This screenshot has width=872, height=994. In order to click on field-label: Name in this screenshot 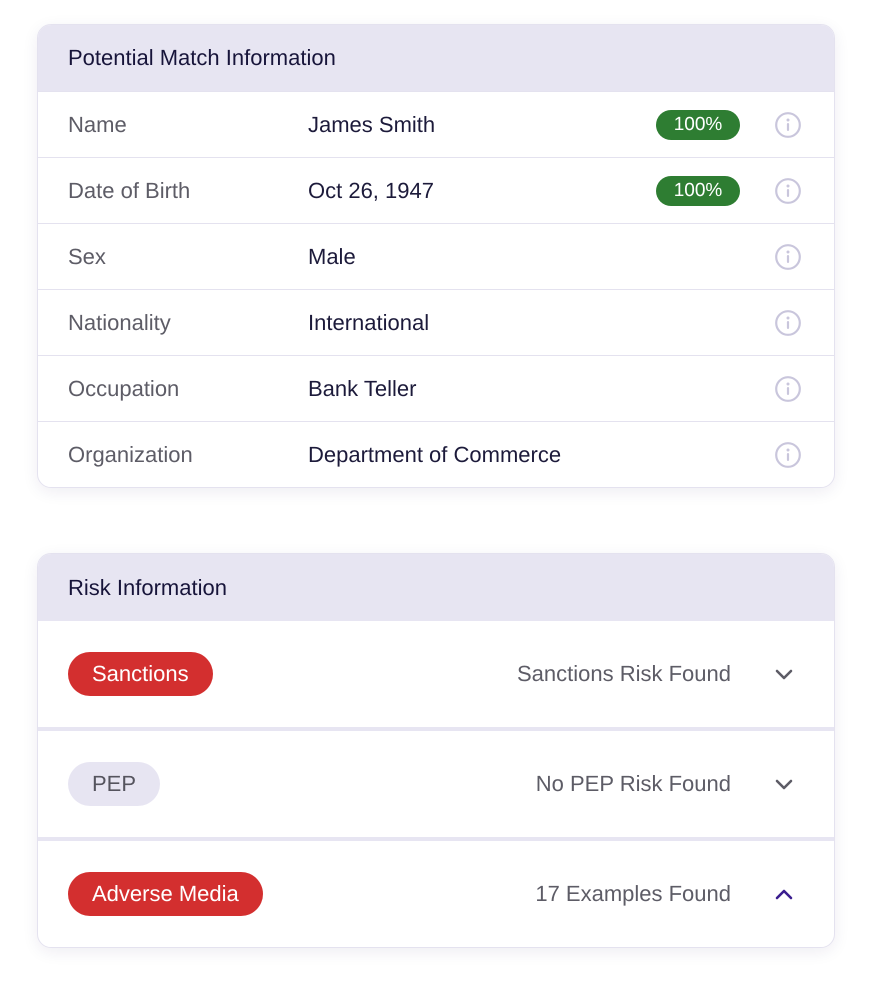, I will do `click(98, 125)`.